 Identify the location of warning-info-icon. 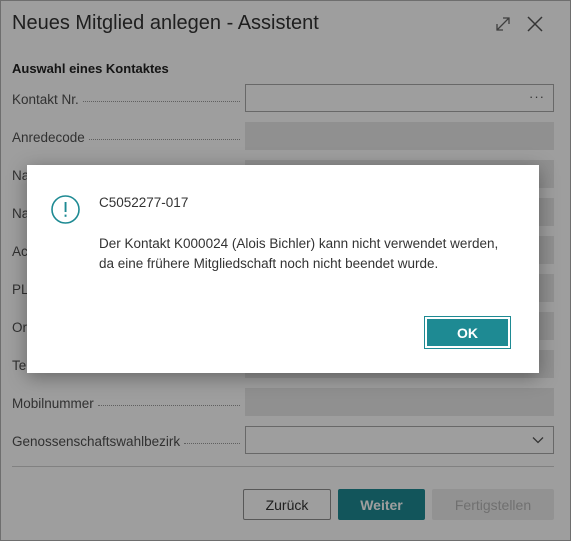
(65, 209).